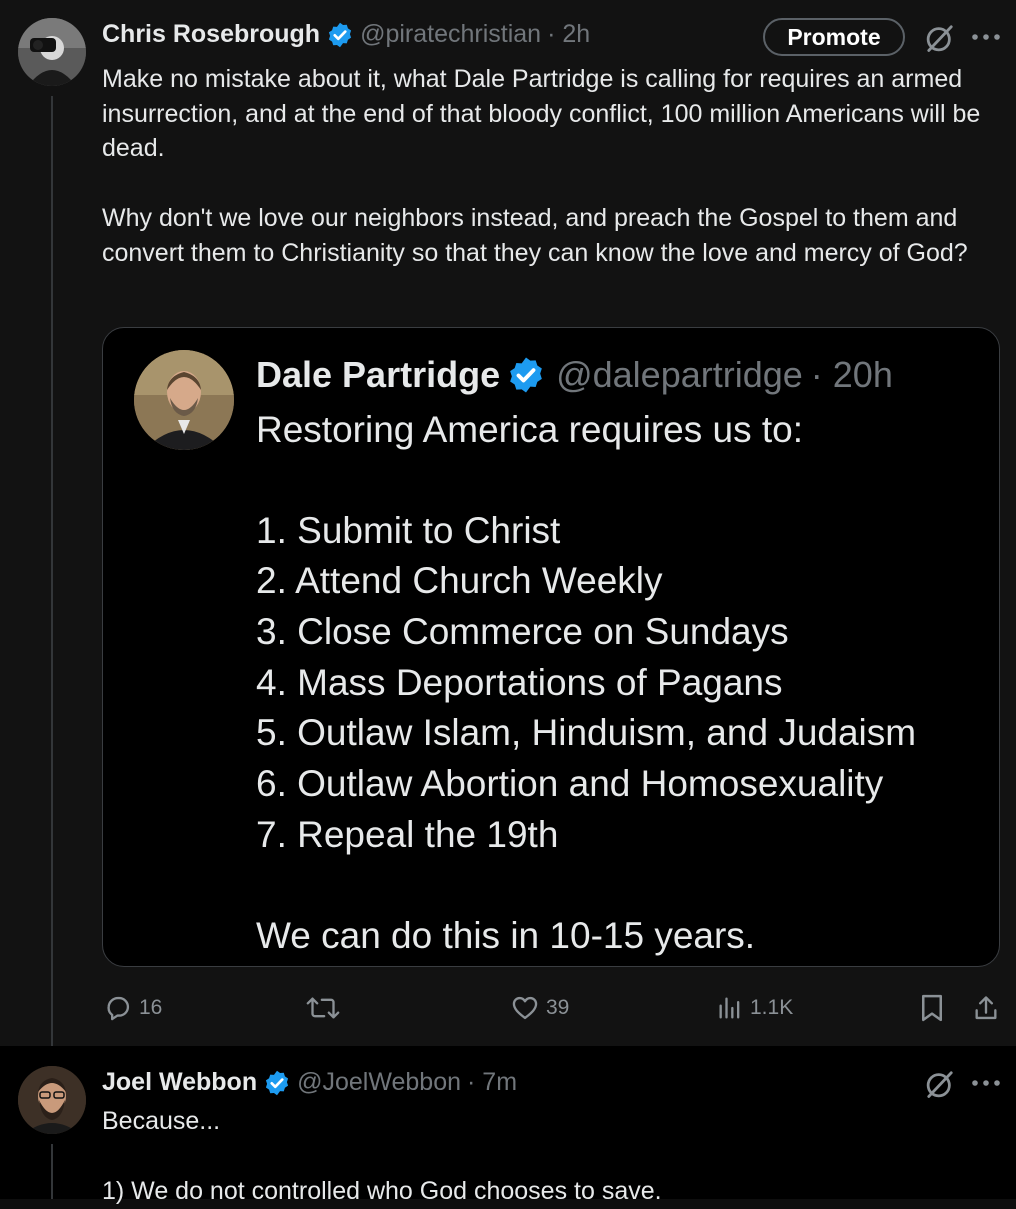 The width and height of the screenshot is (1016, 1209). I want to click on avatar-chris-rosebrough, so click(52, 52).